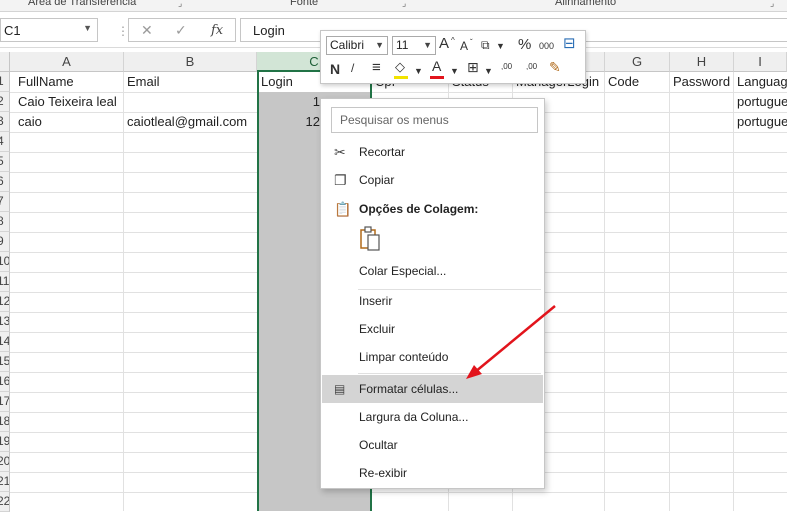  I want to click on enter-icon: ✓, so click(181, 30).